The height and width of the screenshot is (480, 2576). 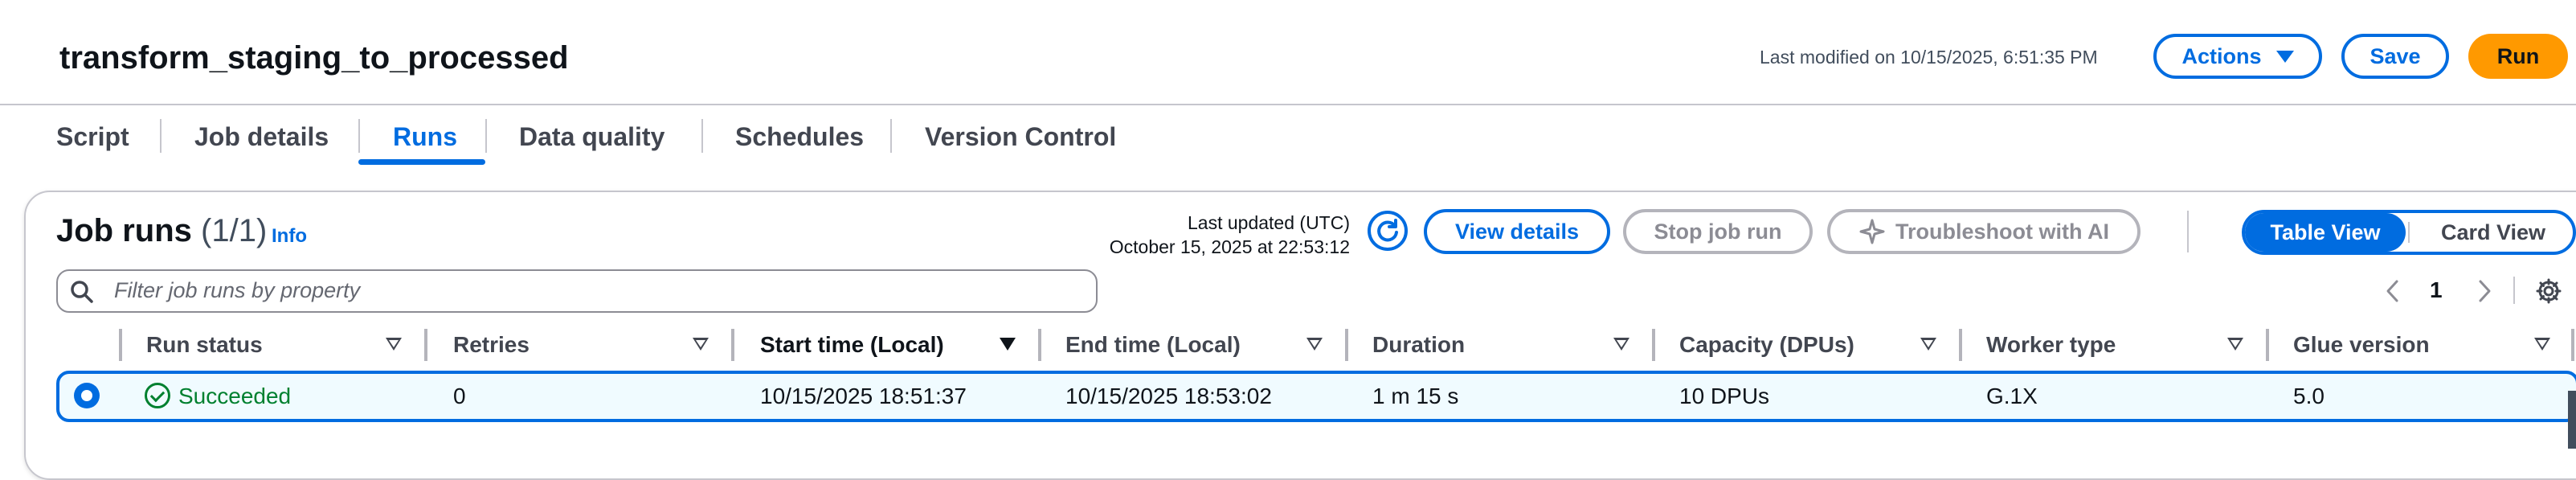 I want to click on tab-schedules: Schedules, so click(x=799, y=137).